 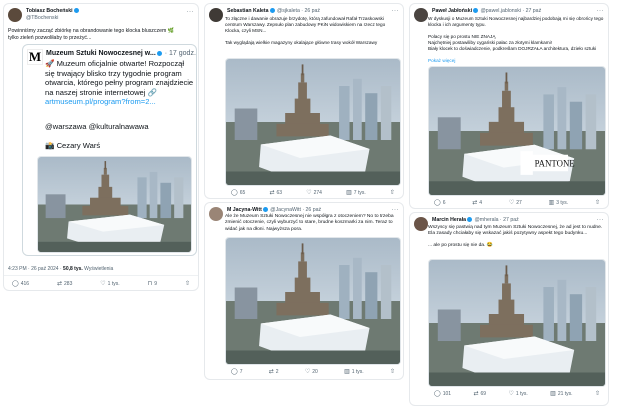 I want to click on like-button: ♡ 274, so click(x=314, y=193).